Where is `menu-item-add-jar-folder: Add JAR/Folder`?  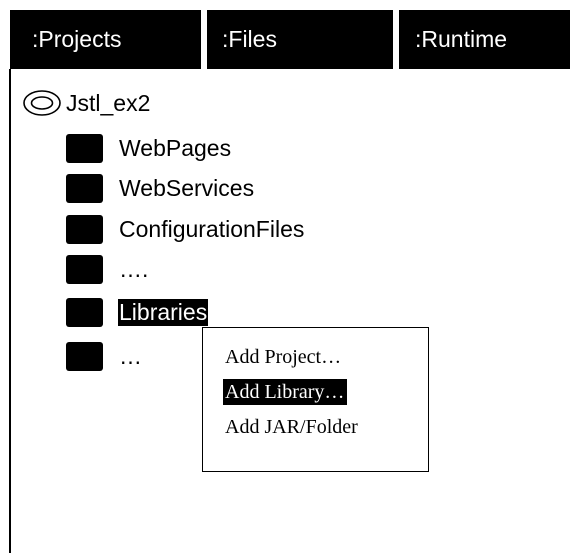 menu-item-add-jar-folder: Add JAR/Folder is located at coordinates (292, 427).